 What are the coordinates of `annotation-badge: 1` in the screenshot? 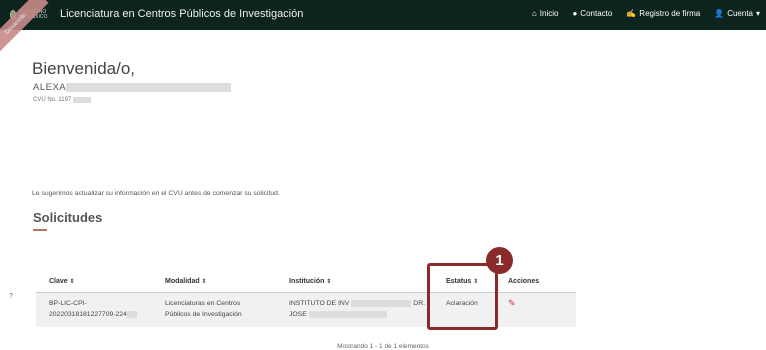 It's located at (499, 260).